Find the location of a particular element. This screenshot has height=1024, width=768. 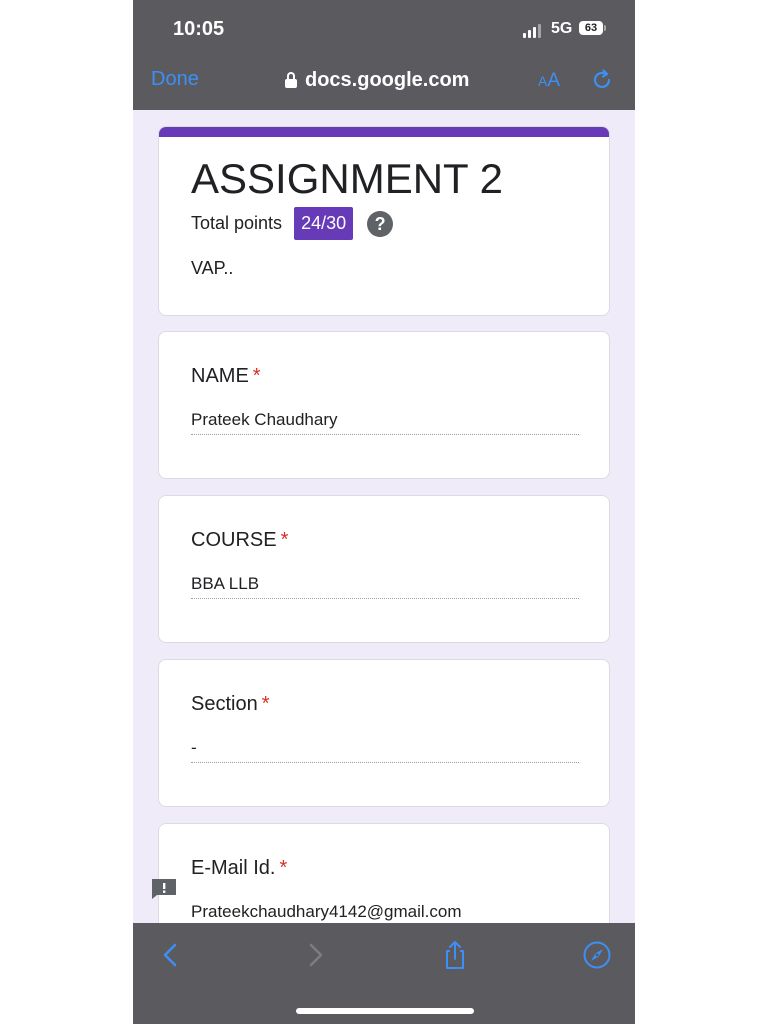

browser-top-bar: 10:05 5G 63 Done docs.google.com AA is located at coordinates (384, 55).